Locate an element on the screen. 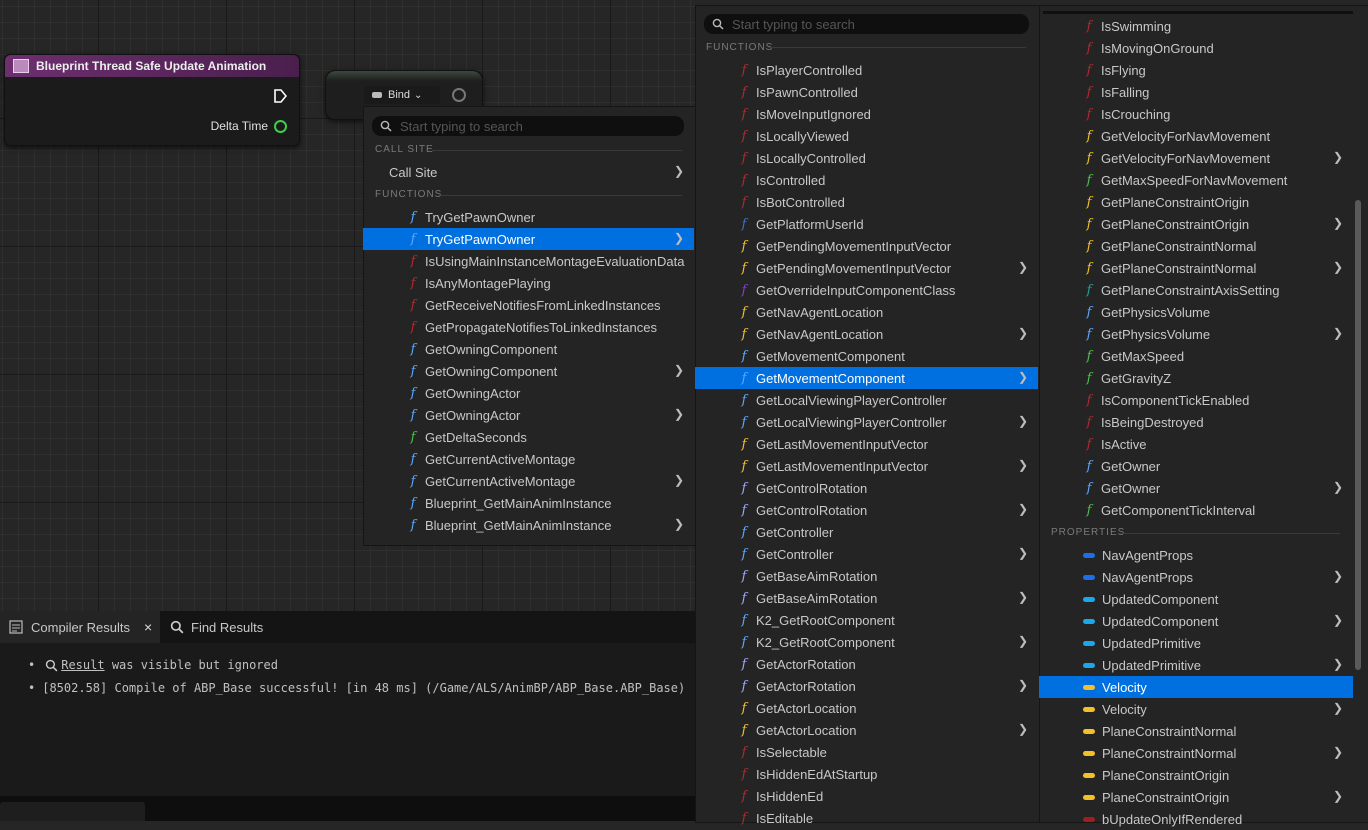 This screenshot has height=830, width=1368. menu3-function-item: f GetVelocityForNavMovement is located at coordinates (1196, 136).